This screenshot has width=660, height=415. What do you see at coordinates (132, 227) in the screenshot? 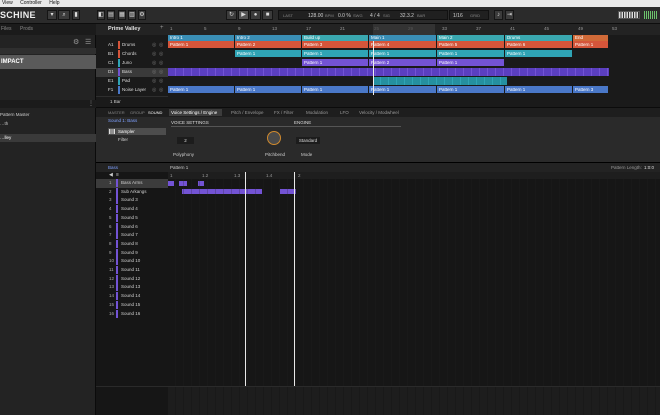
I see `sound-row: 6 Sound 6` at bounding box center [132, 227].